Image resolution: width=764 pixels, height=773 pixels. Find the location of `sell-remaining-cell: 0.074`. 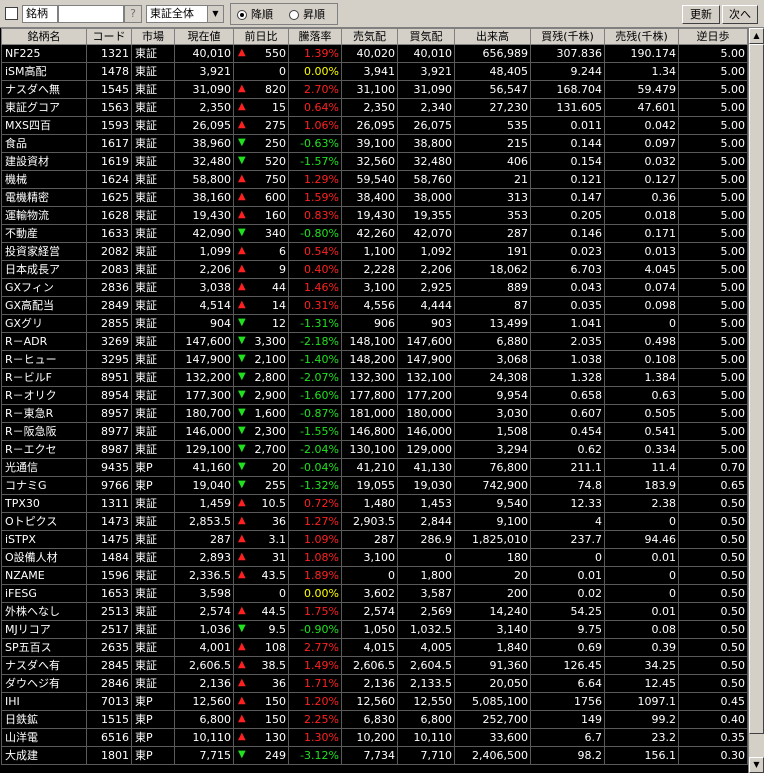

sell-remaining-cell: 0.074 is located at coordinates (641, 287).